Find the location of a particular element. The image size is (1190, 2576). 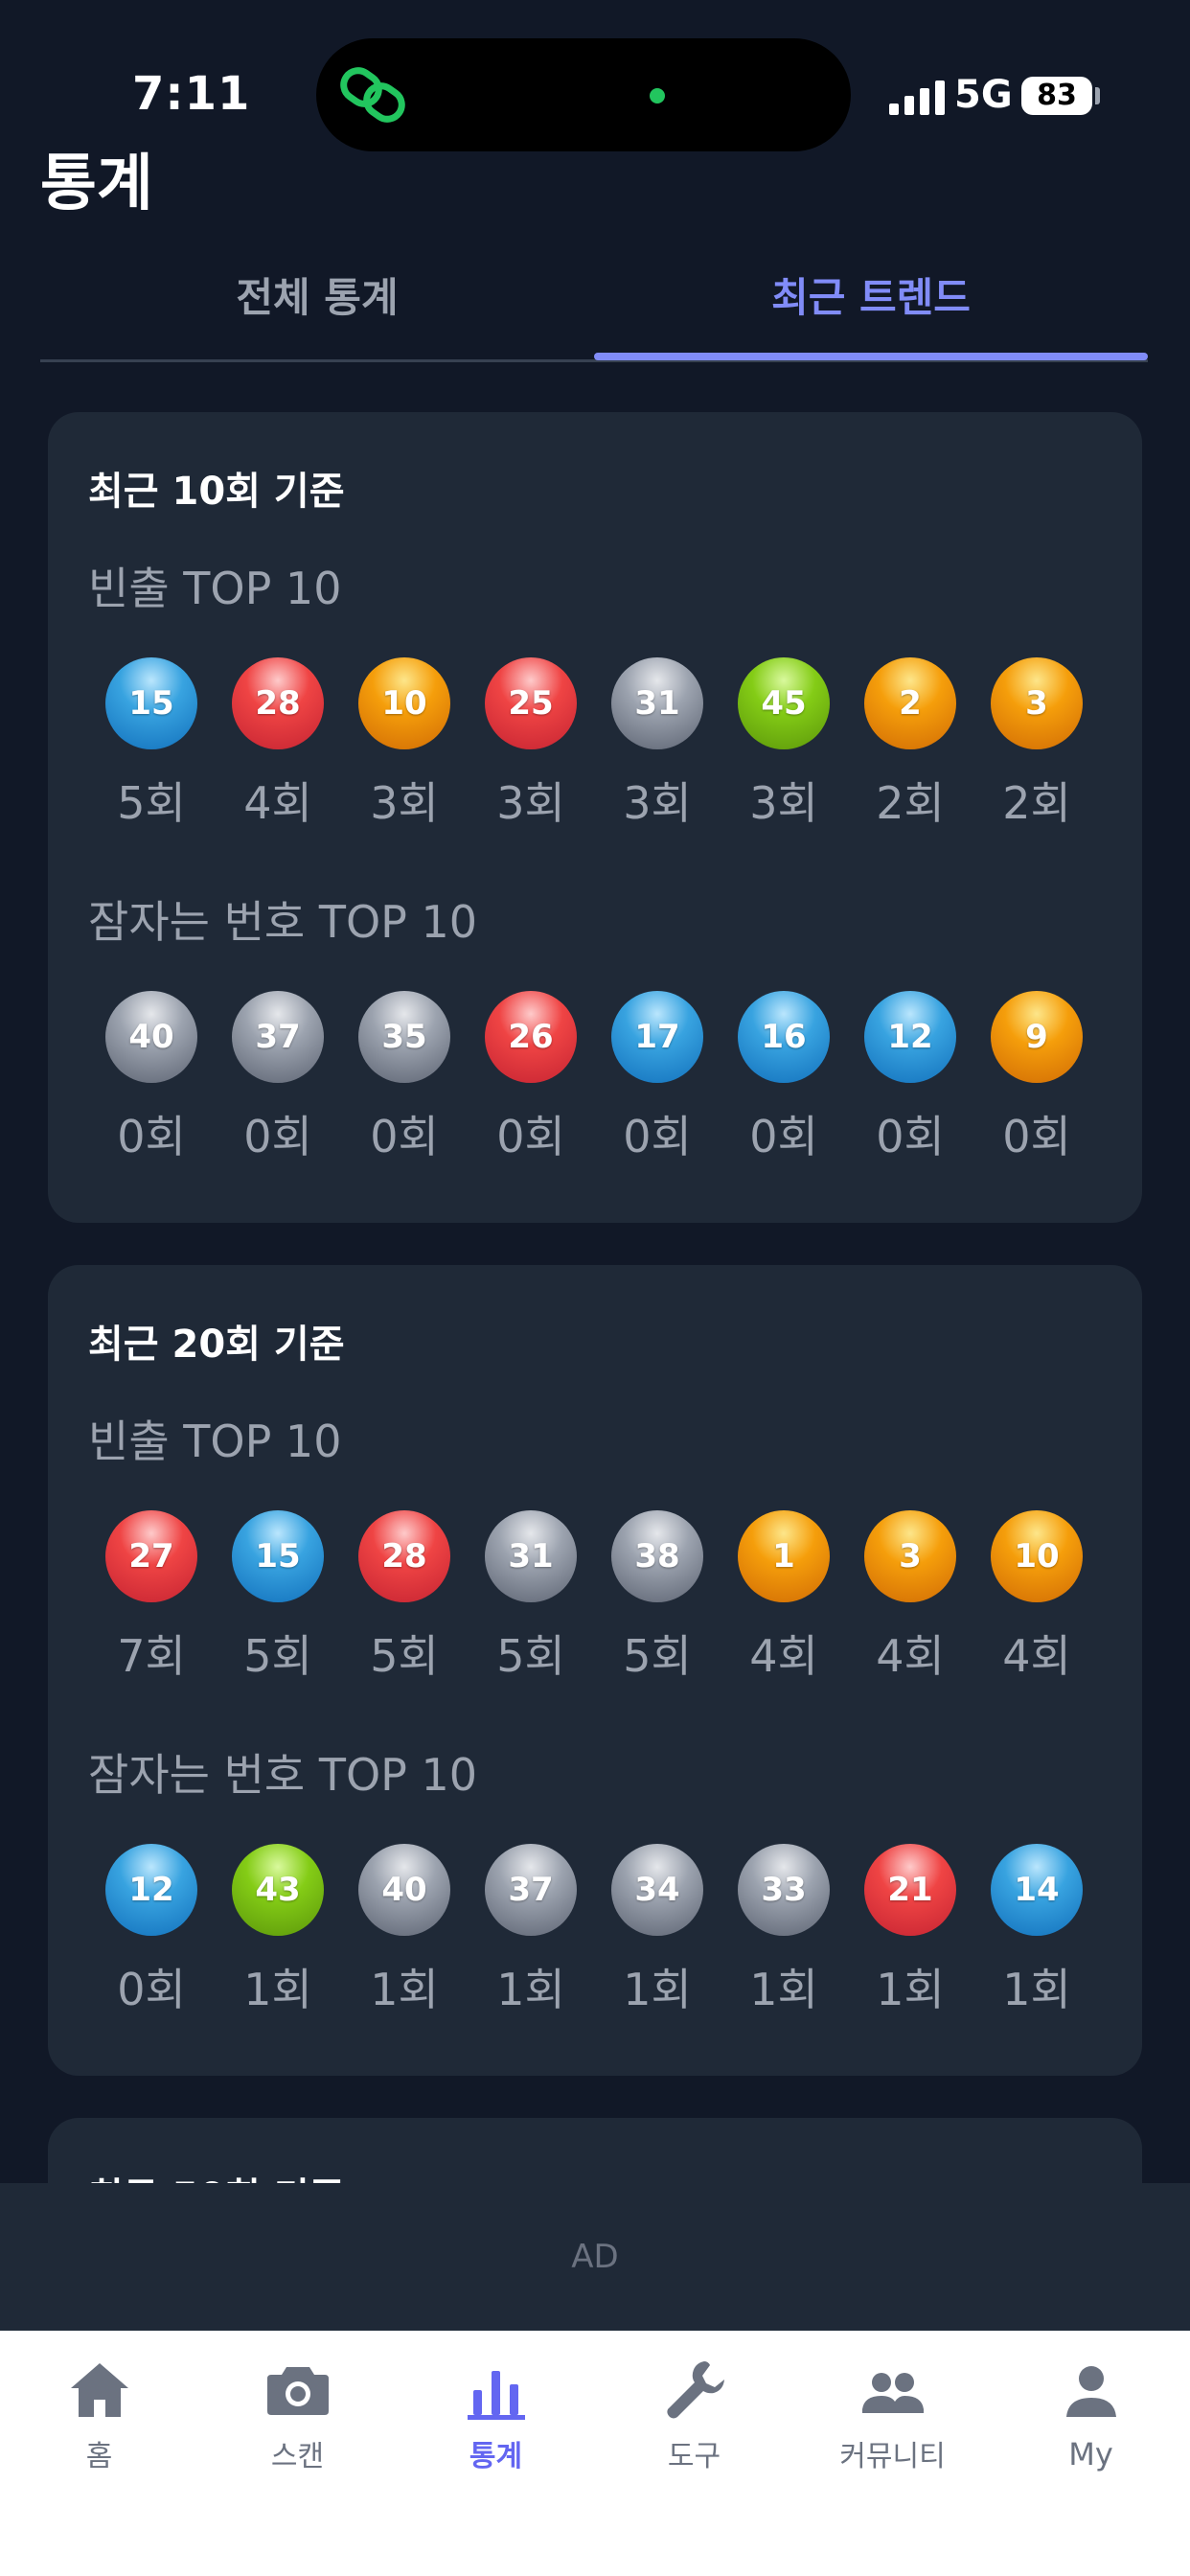

nav-item-tools: 도구 is located at coordinates (694, 2427).